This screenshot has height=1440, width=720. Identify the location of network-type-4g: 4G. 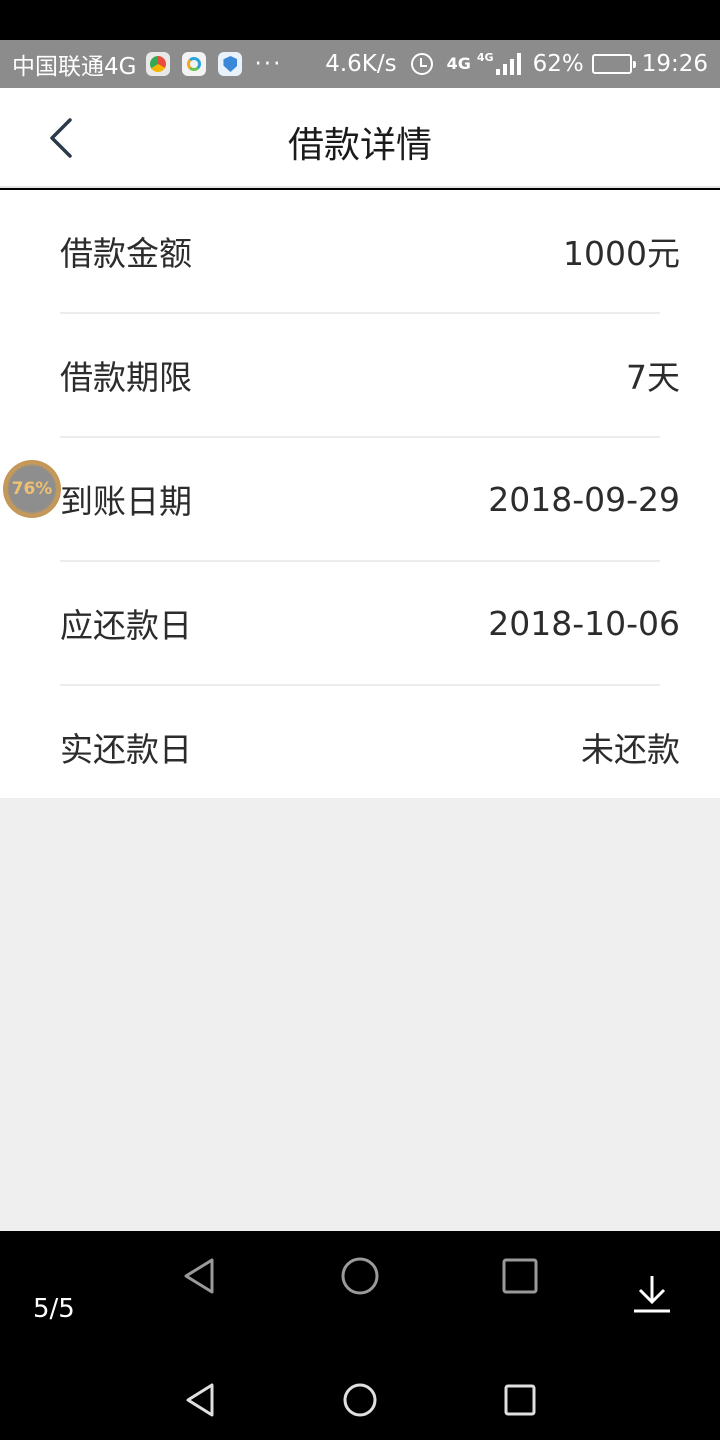
(458, 63).